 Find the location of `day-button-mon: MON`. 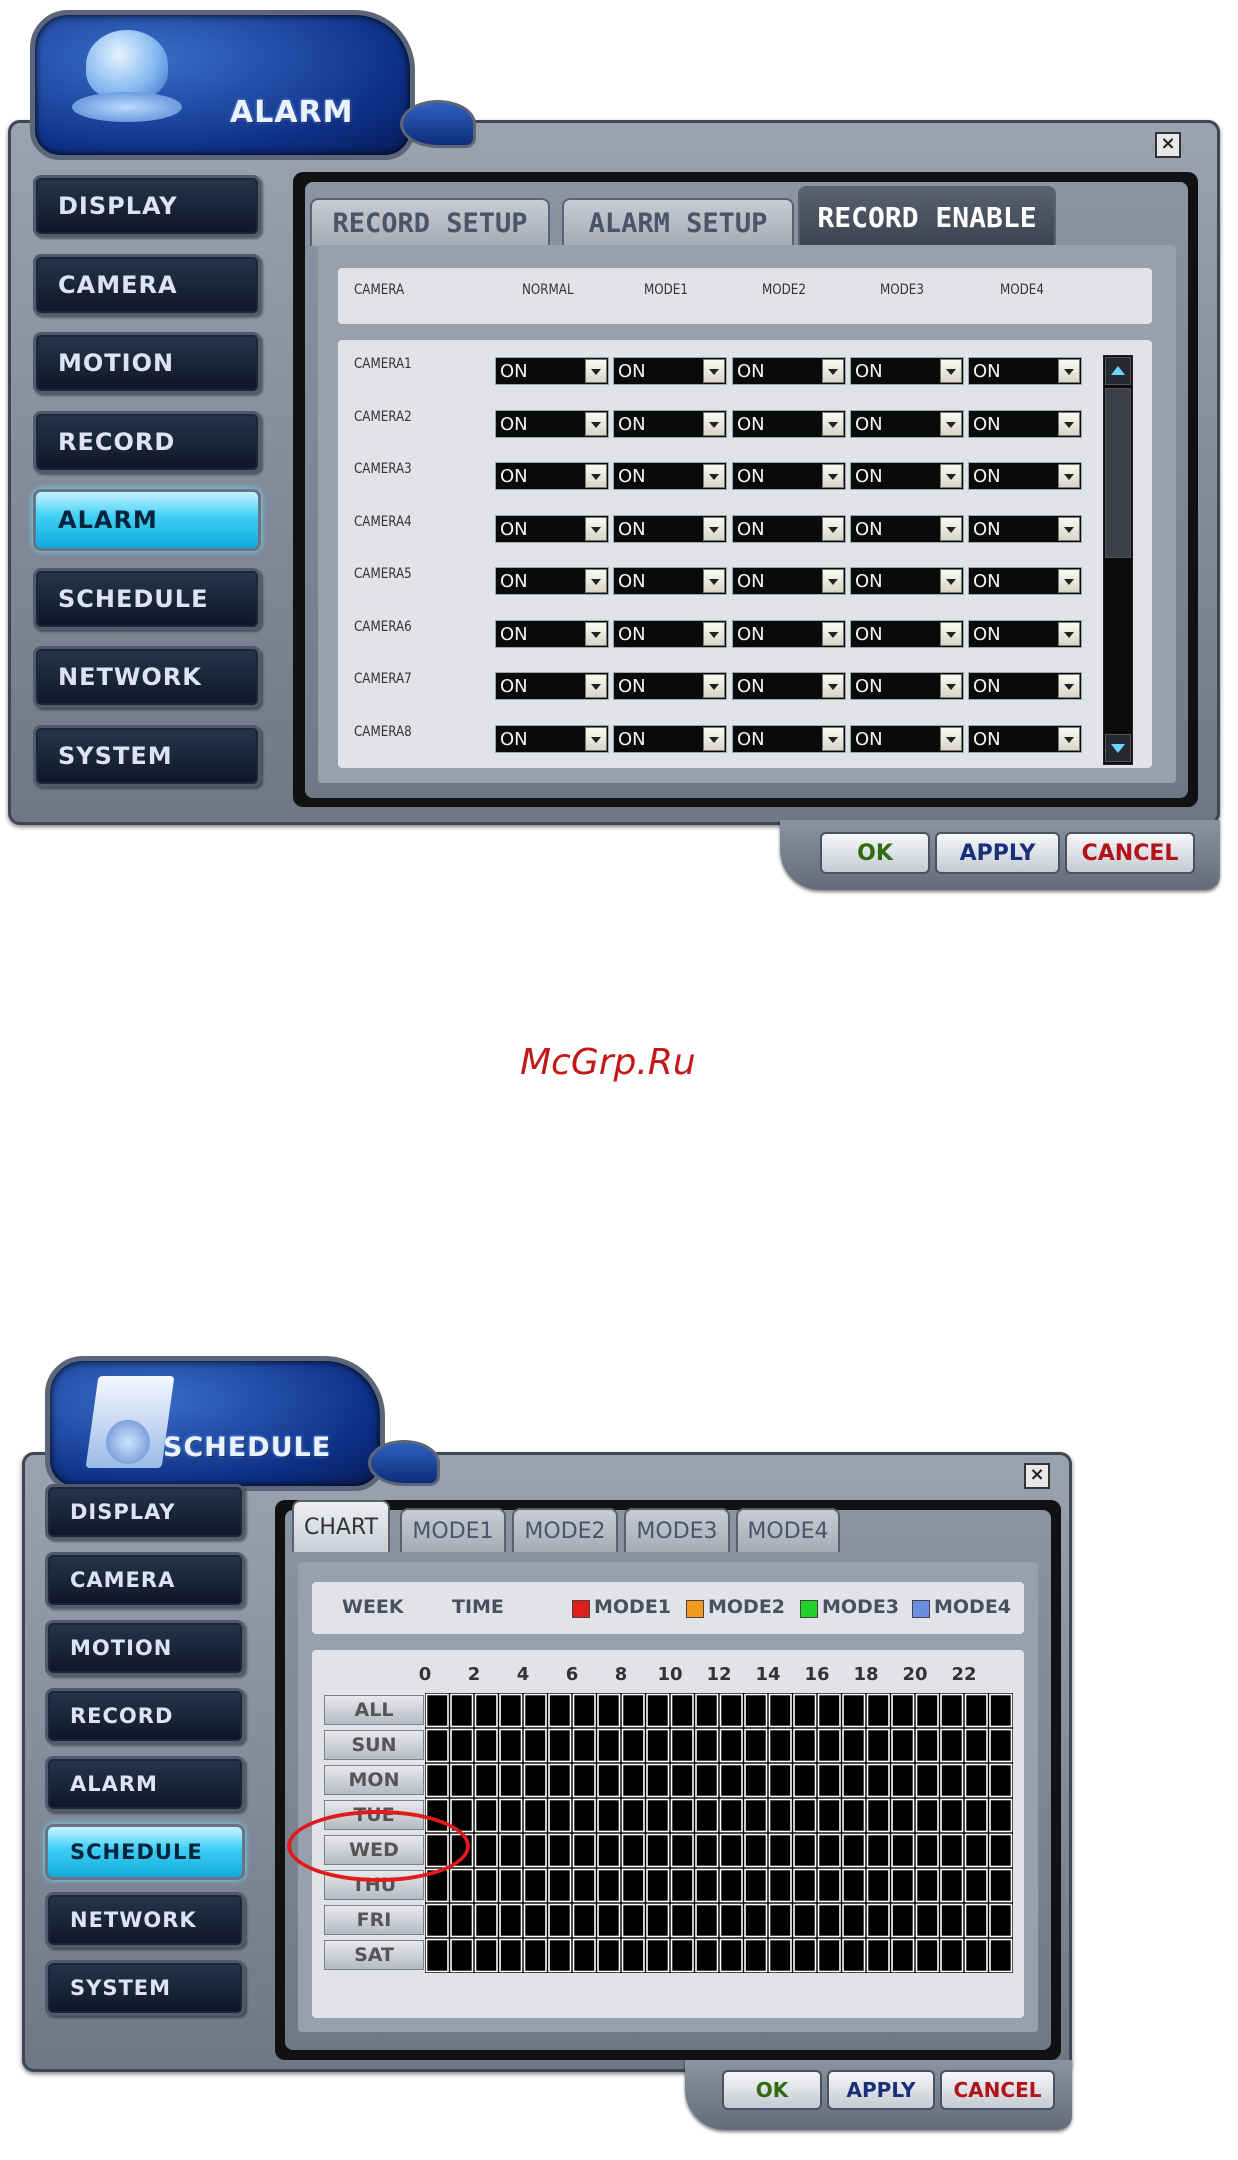

day-button-mon: MON is located at coordinates (374, 1780).